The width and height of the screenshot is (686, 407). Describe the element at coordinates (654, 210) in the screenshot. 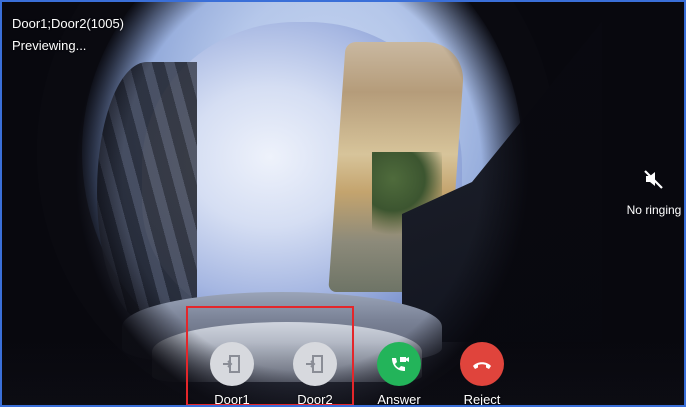

I see `ringing-label: No ringing` at that location.